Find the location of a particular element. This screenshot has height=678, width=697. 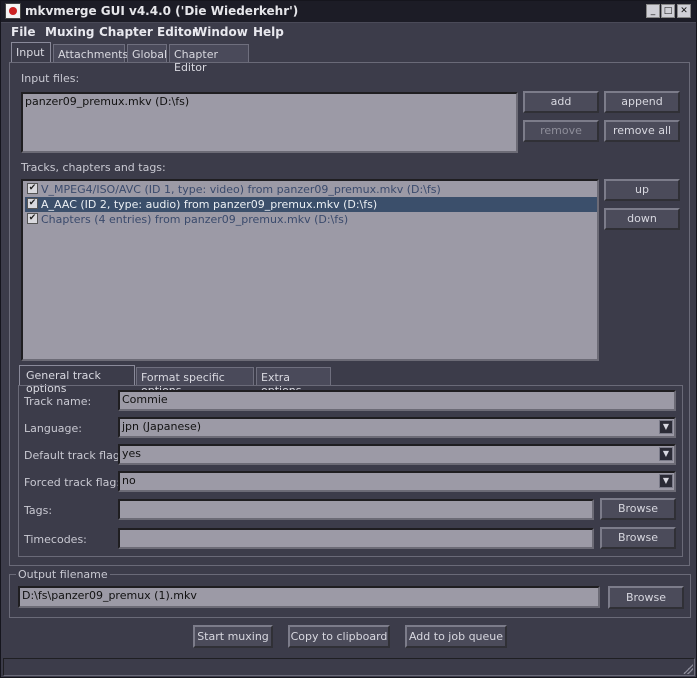

menu-bar: File Muxing Chapter Editor Window Help is located at coordinates (348, 32).